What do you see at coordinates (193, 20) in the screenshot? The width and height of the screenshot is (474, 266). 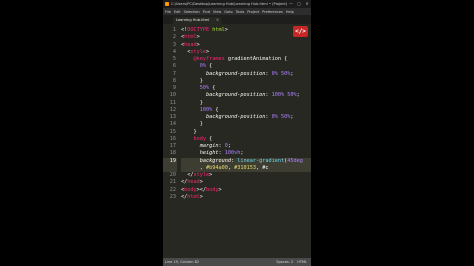 I see `tab-label: Learning Hub.html` at bounding box center [193, 20].